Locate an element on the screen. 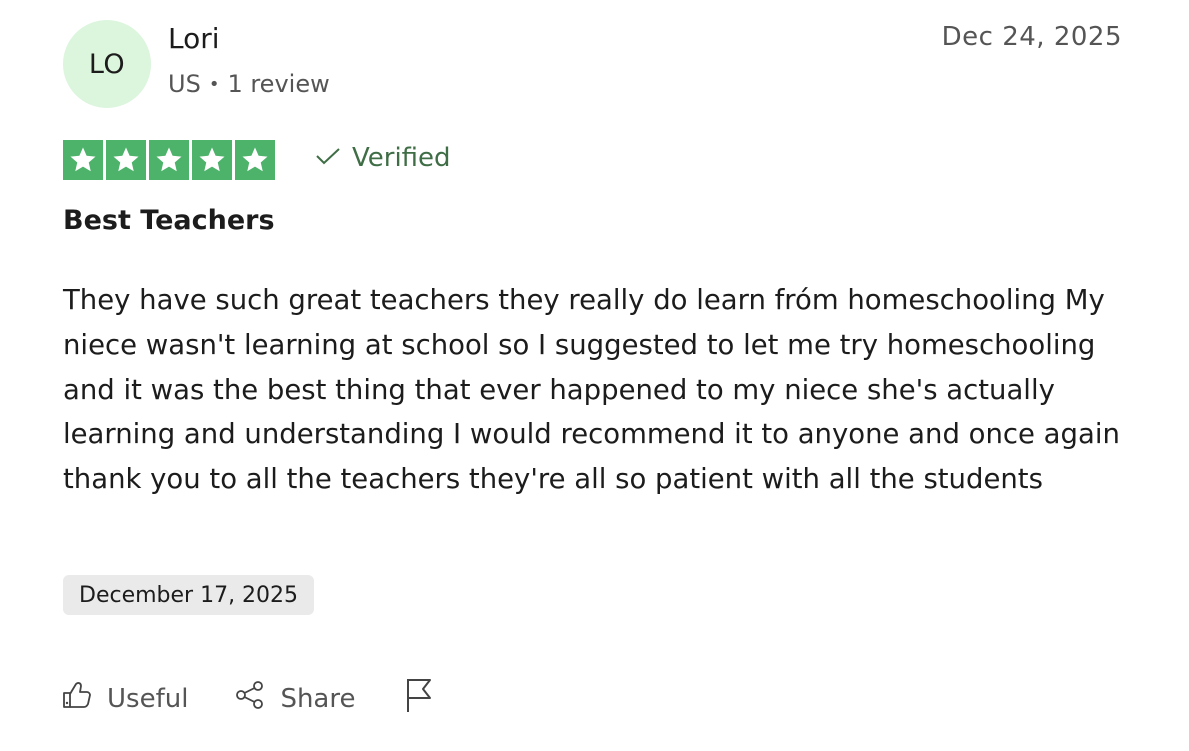 The width and height of the screenshot is (1189, 751). reviewer-country: US is located at coordinates (184, 84).